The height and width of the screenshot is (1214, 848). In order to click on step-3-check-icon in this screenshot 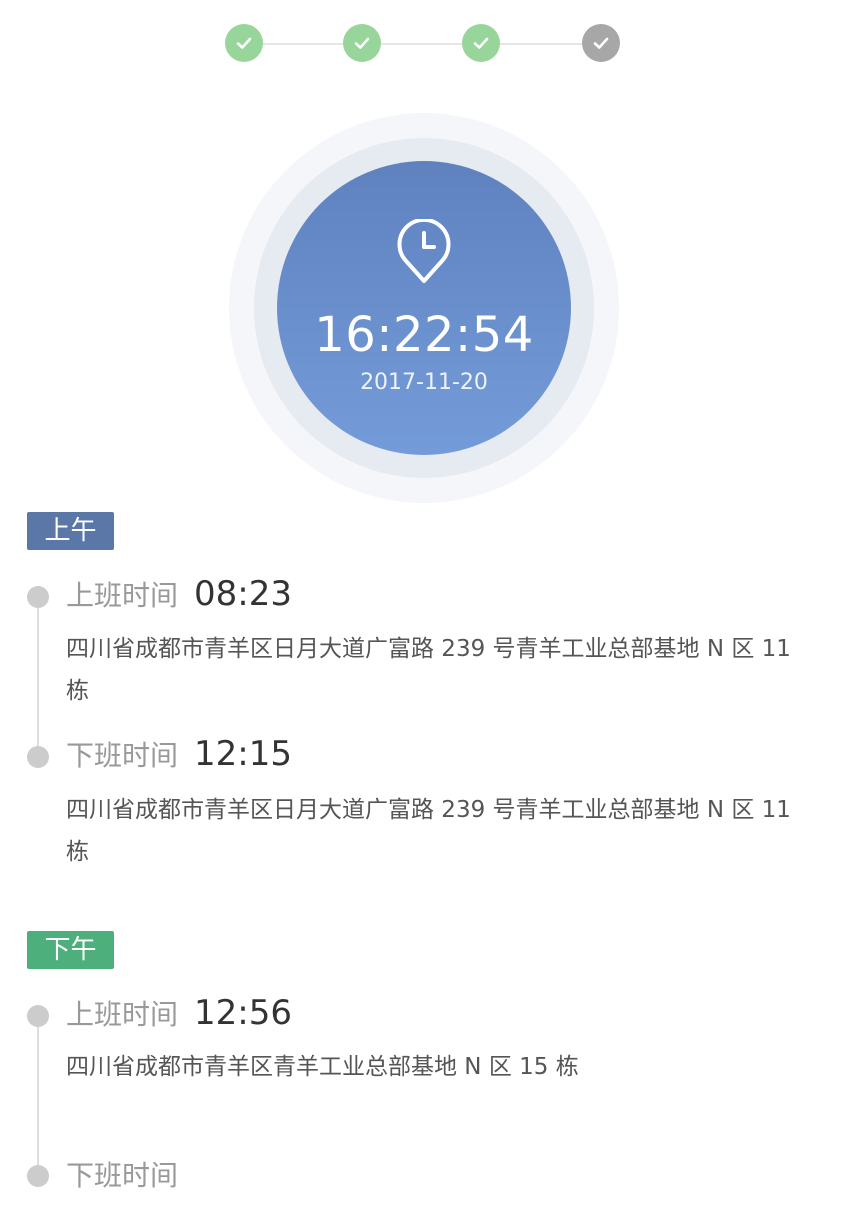, I will do `click(481, 43)`.